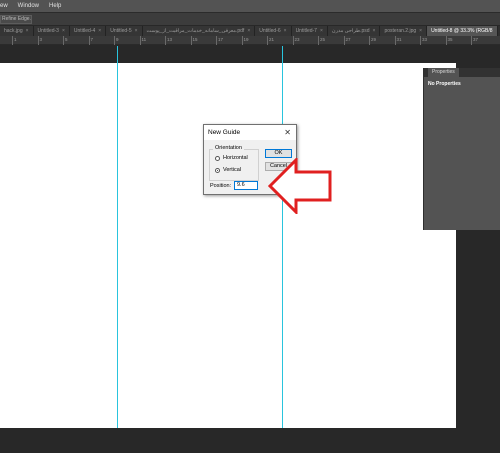 The height and width of the screenshot is (453, 500). I want to click on horizontal-radio: Horizontal, so click(231, 158).